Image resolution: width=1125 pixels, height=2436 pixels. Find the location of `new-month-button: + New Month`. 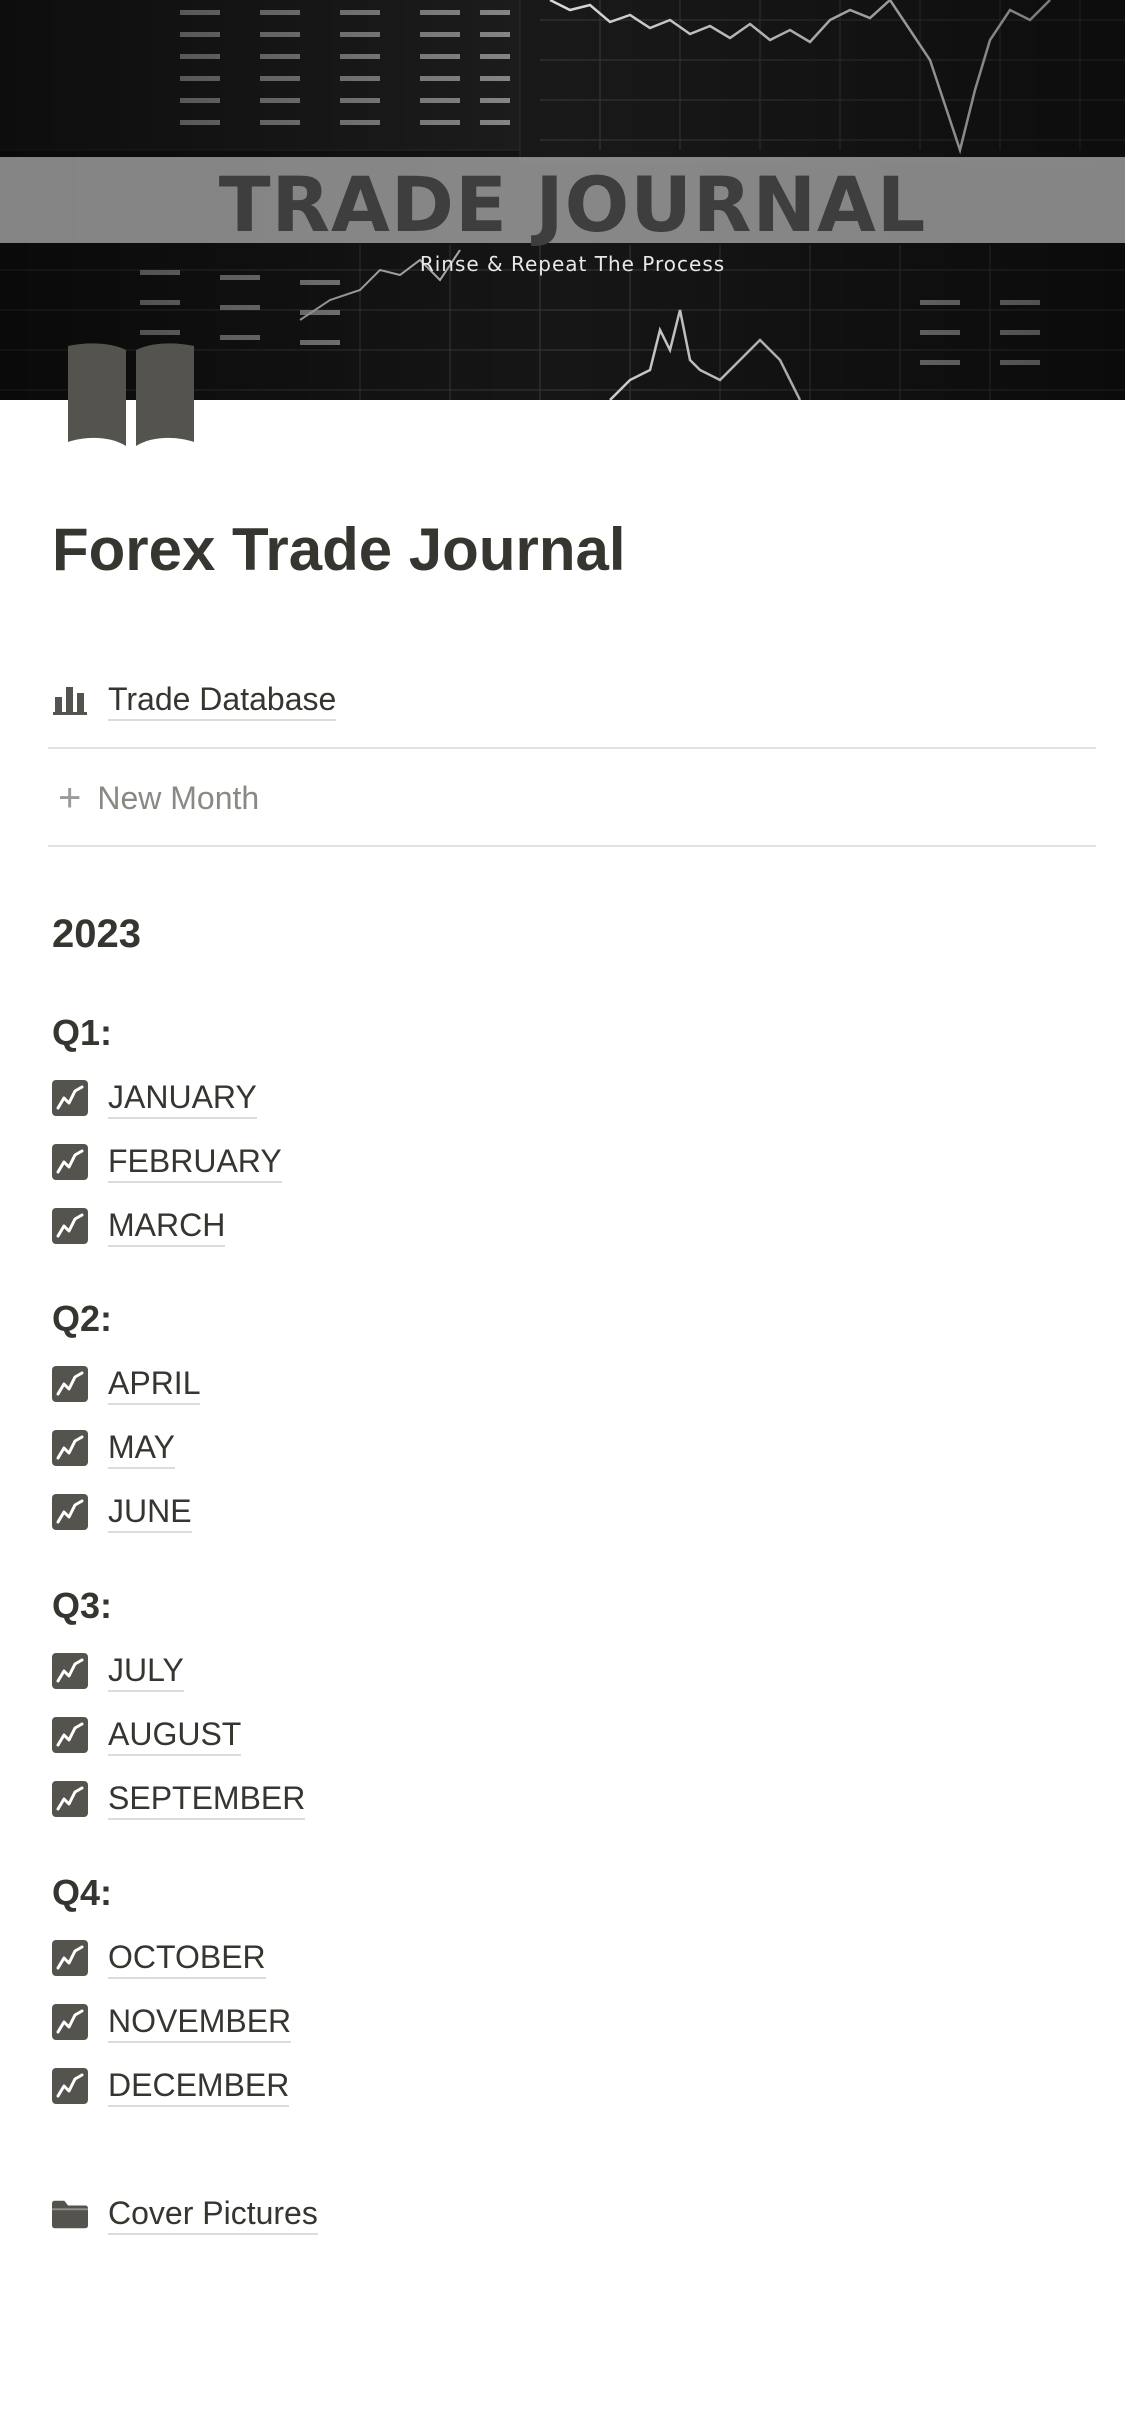

new-month-button: + New Month is located at coordinates (158, 798).